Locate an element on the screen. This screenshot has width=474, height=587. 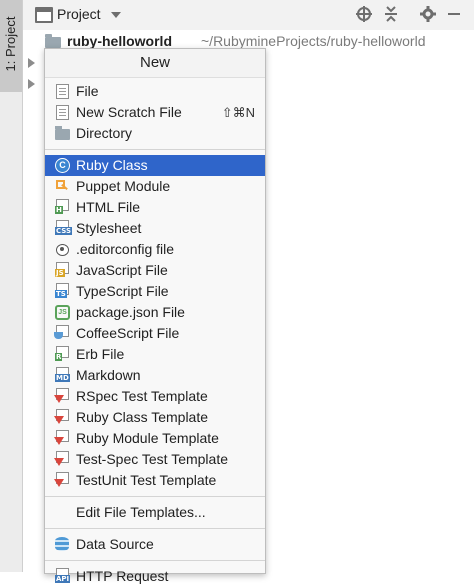
menu-item-ruby-class: C Ruby Class is located at coordinates (155, 165).